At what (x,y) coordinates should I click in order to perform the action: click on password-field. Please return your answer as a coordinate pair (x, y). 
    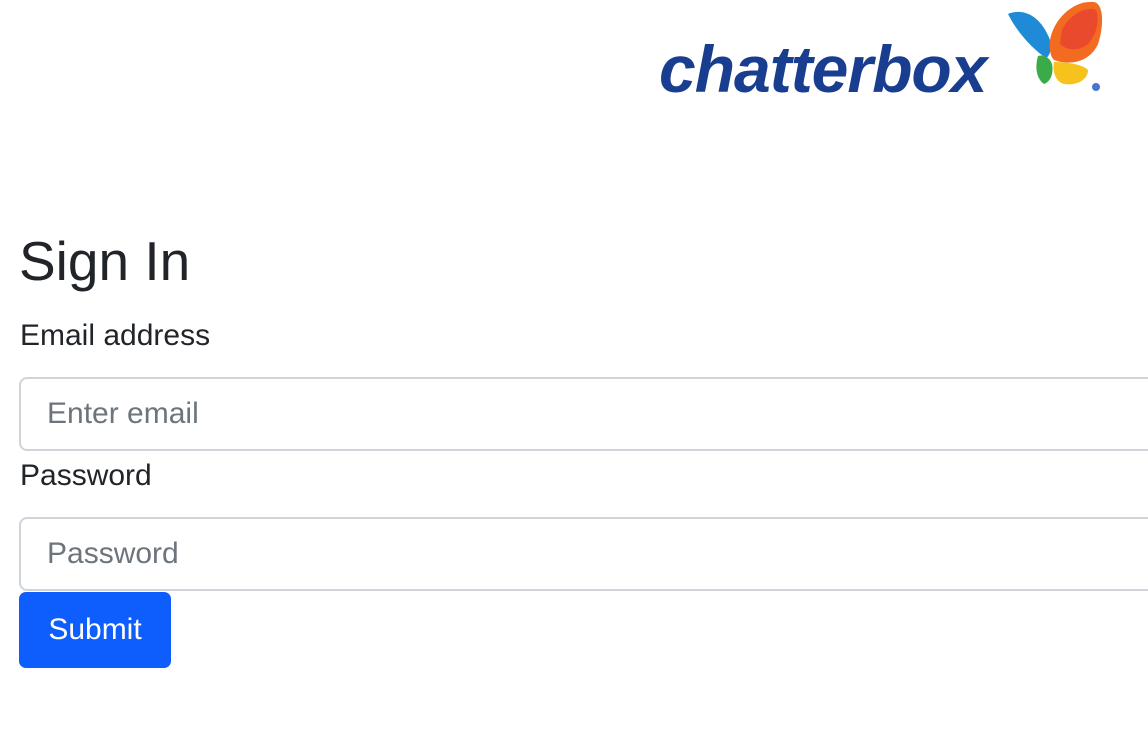
    Looking at the image, I should click on (583, 554).